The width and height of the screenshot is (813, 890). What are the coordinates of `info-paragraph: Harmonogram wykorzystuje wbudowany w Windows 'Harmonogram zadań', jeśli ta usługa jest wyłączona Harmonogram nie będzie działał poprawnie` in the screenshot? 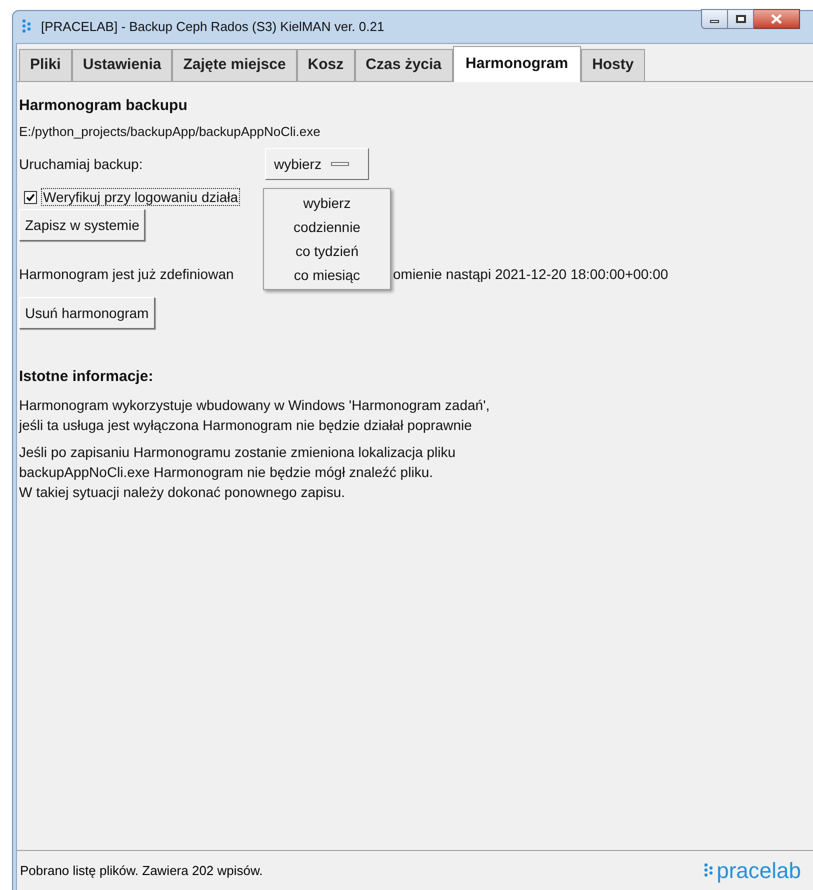 It's located at (255, 415).